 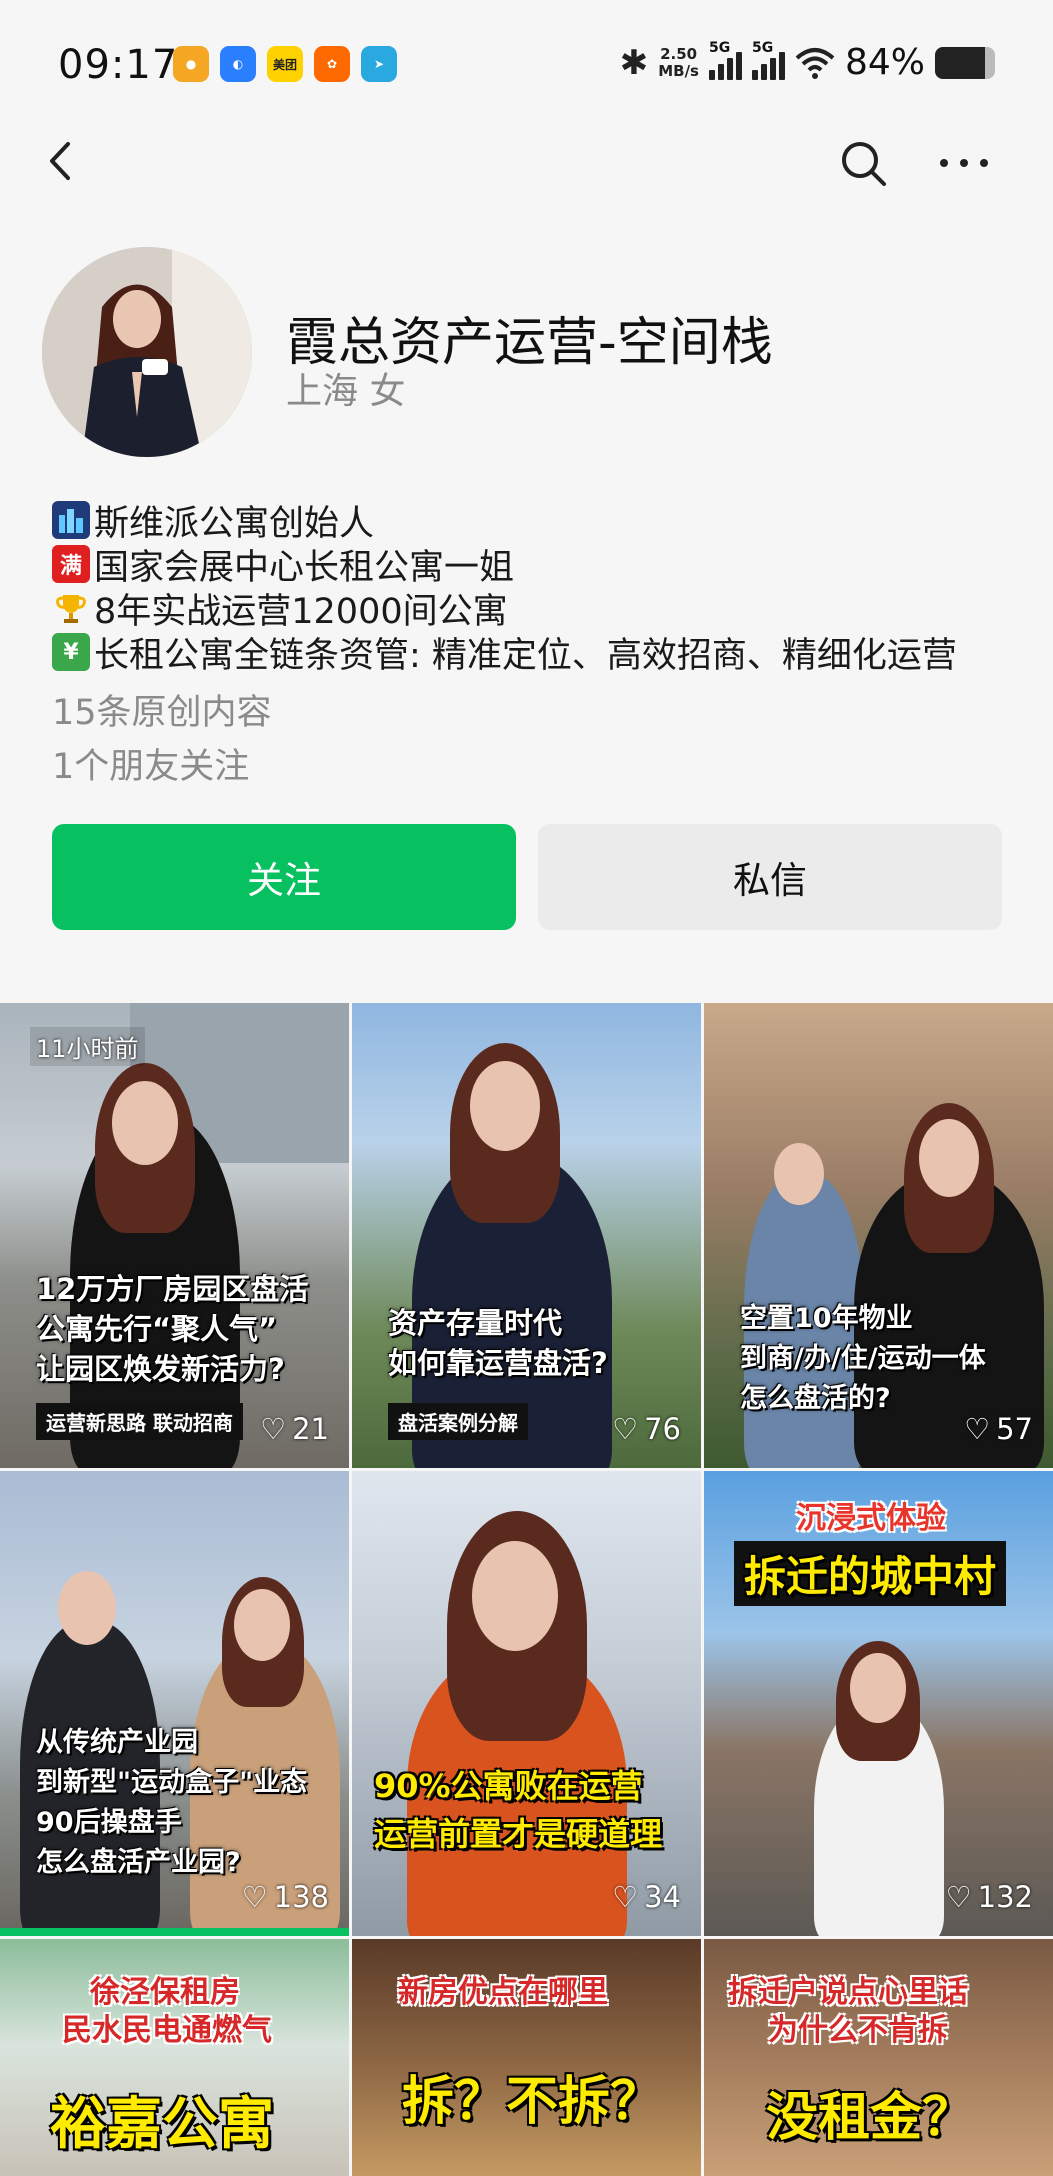 I want to click on paper-plane-icon: ➤, so click(x=379, y=64).